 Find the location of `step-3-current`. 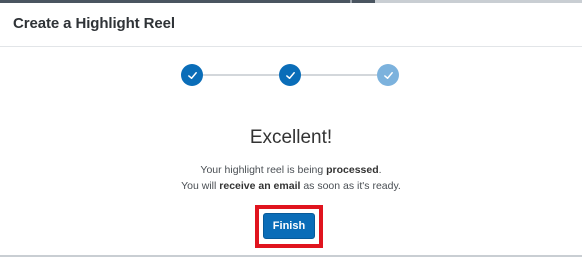

step-3-current is located at coordinates (388, 75).